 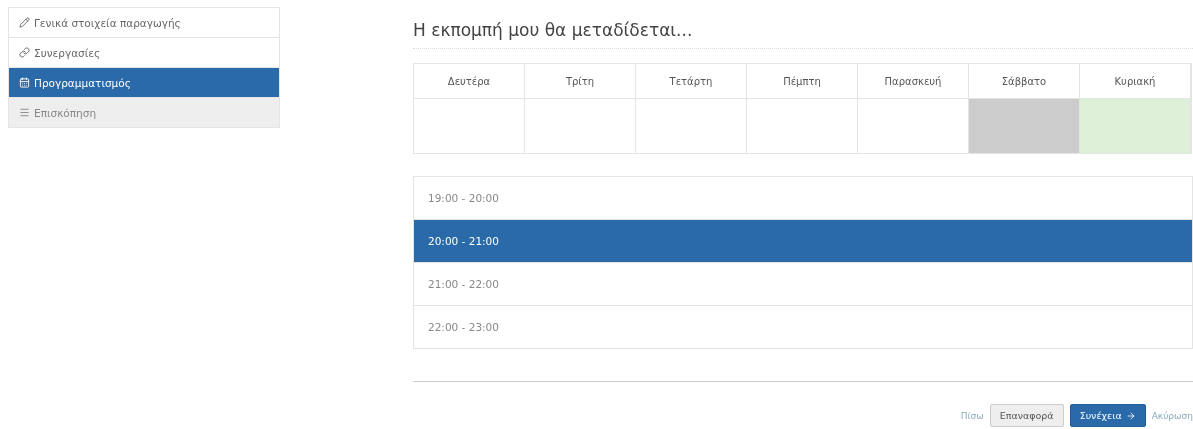 What do you see at coordinates (144, 52) in the screenshot?
I see `sidebar-item: Συνεργασίες` at bounding box center [144, 52].